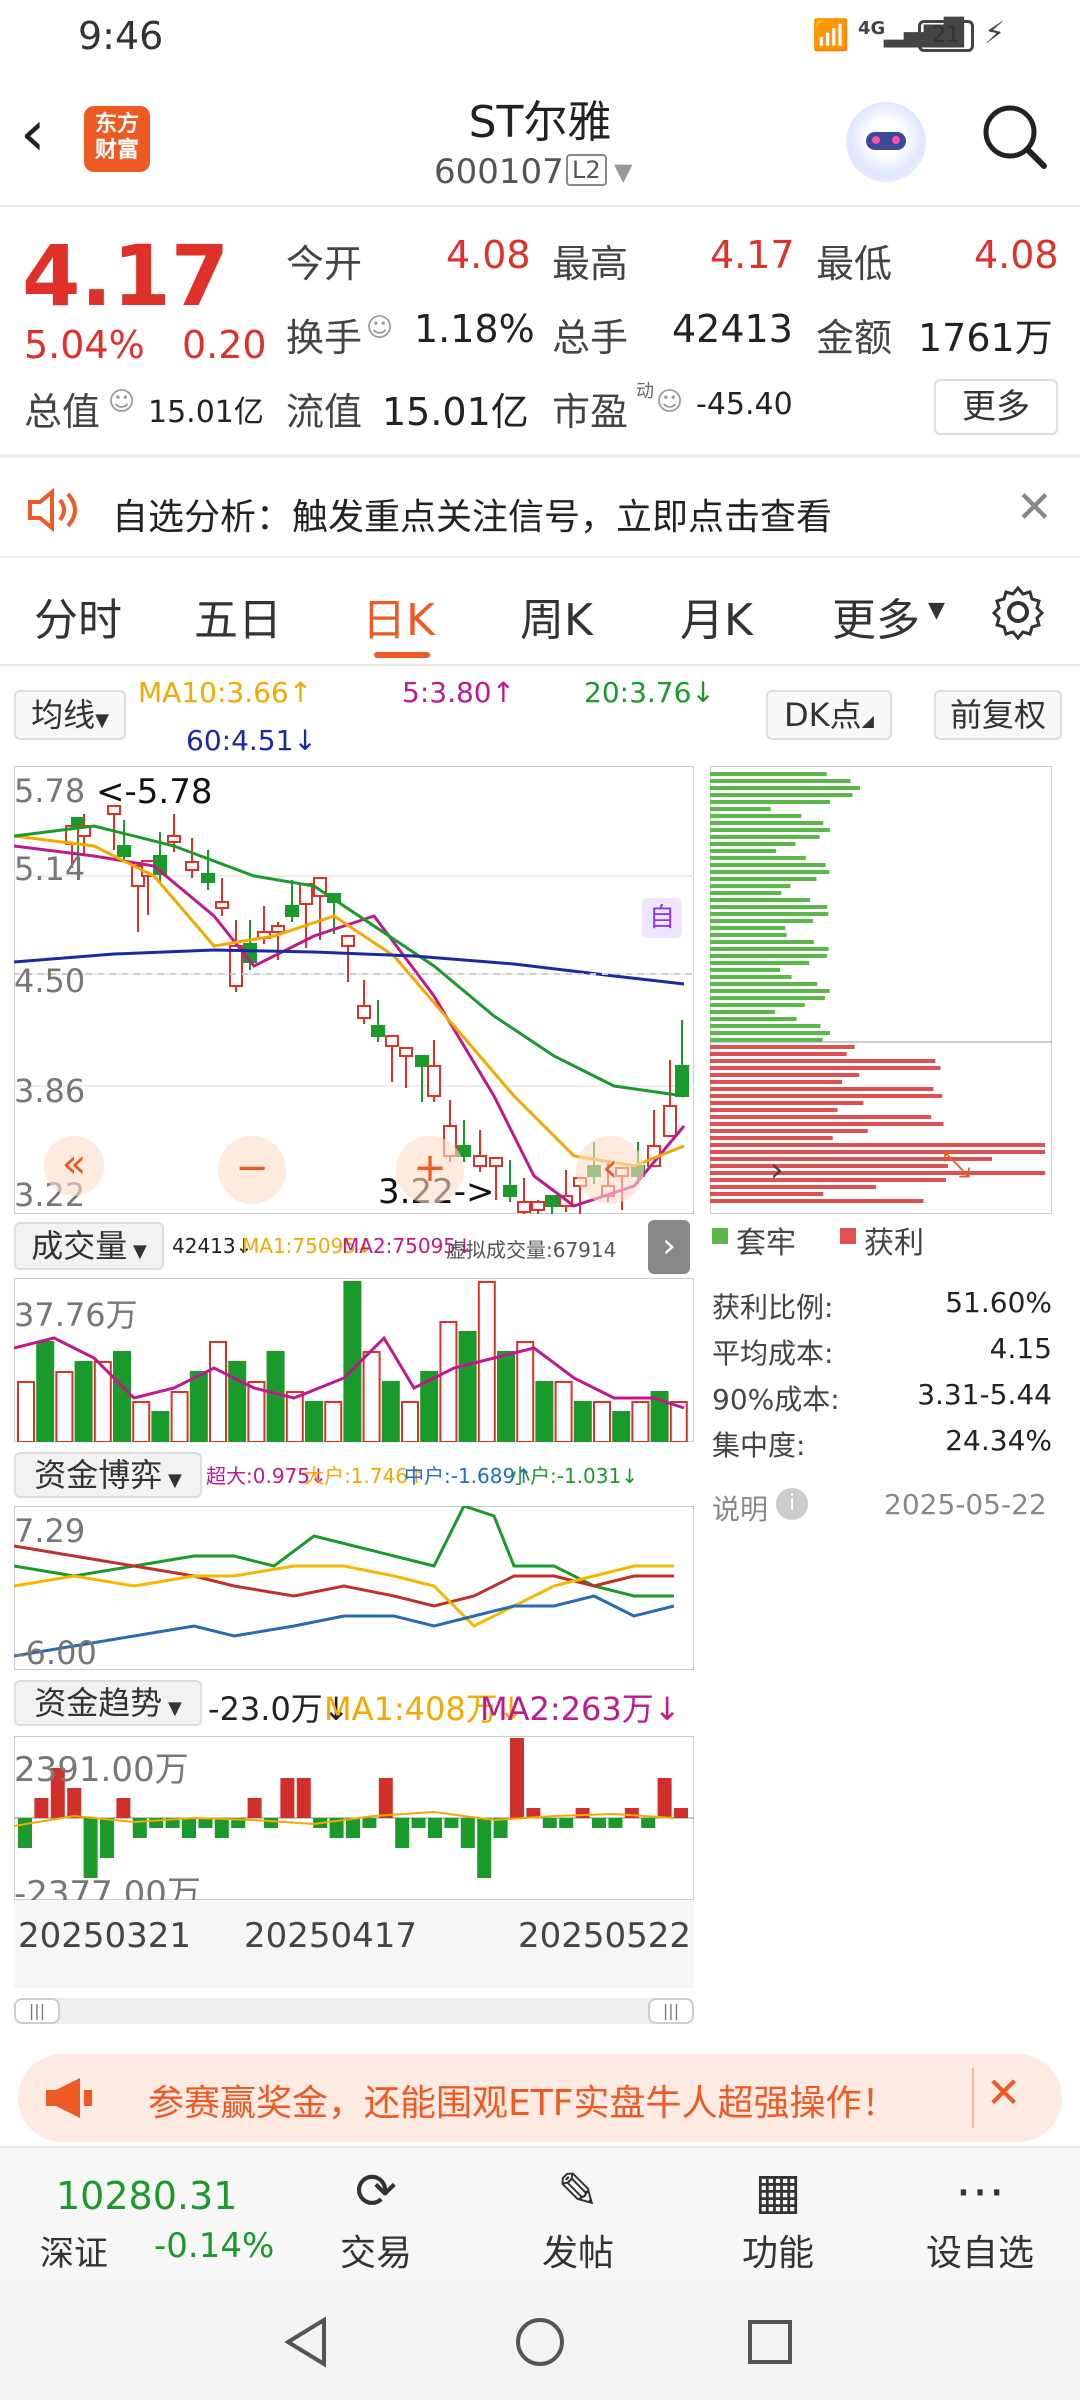 This screenshot has width=1080, height=2400. What do you see at coordinates (214, 2246) in the screenshot?
I see `index-change: -0.14%` at bounding box center [214, 2246].